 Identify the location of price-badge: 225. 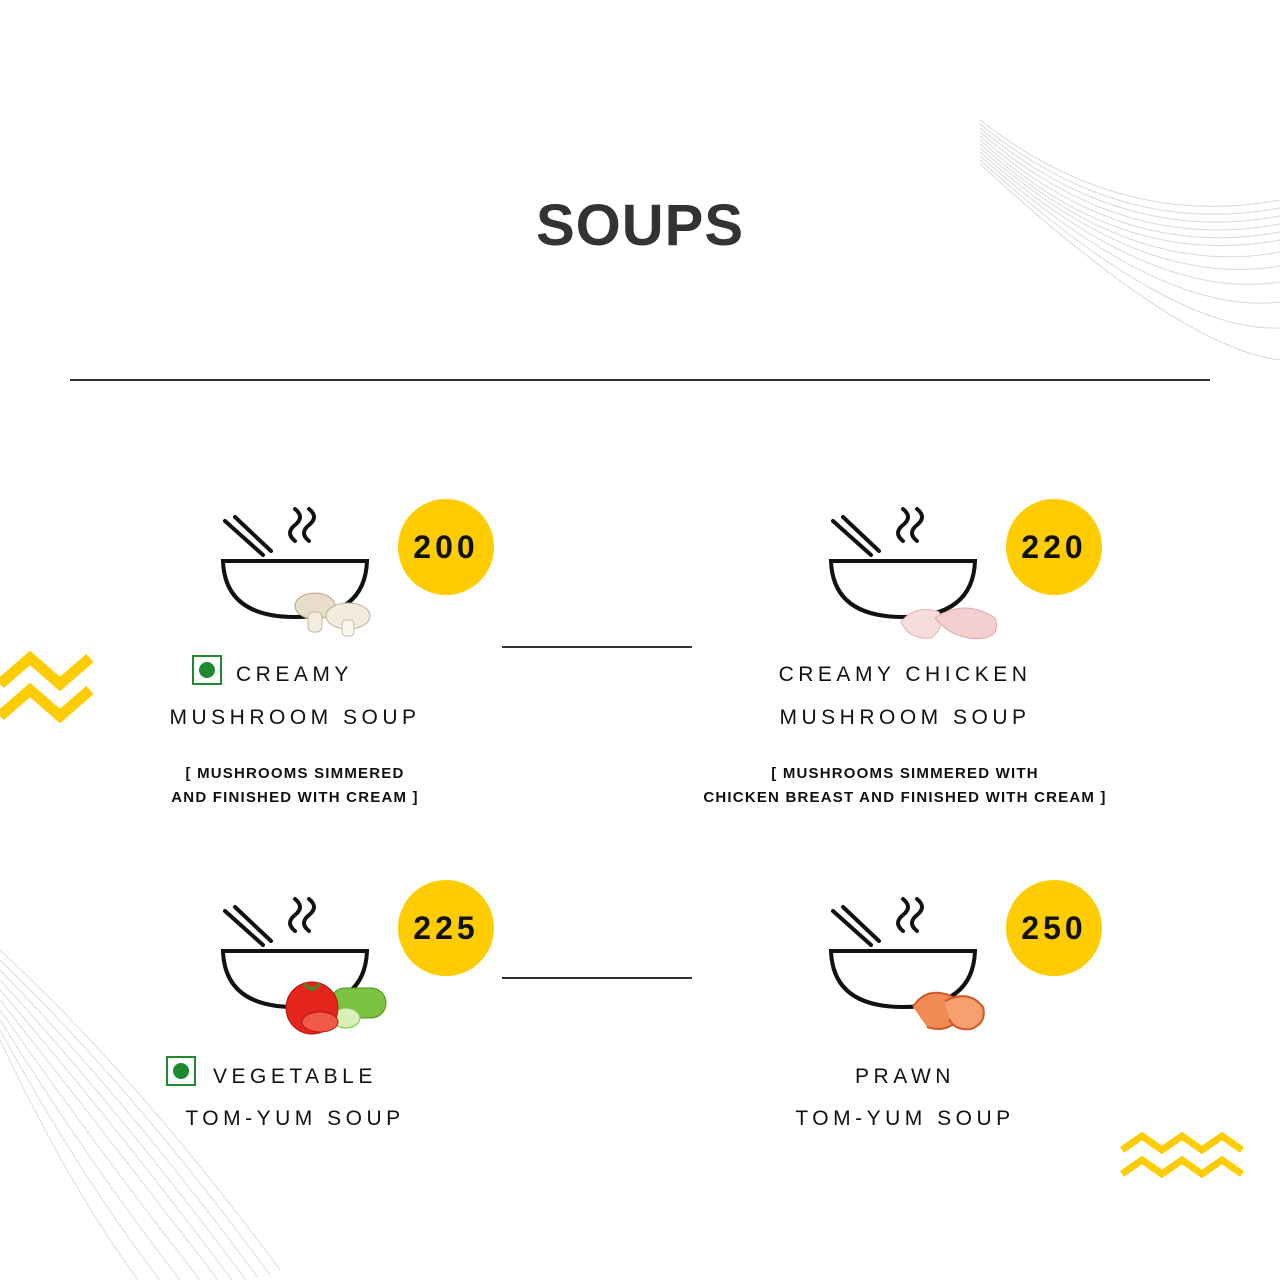
(446, 928).